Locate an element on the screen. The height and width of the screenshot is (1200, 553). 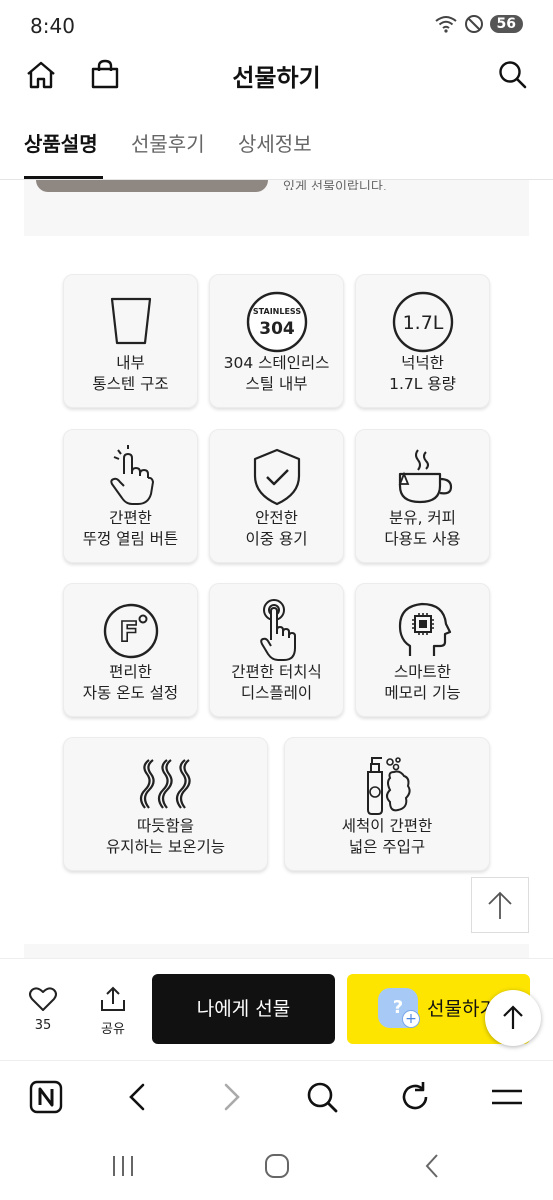
gift-to-self-button: 나에게 선물 is located at coordinates (243, 1009).